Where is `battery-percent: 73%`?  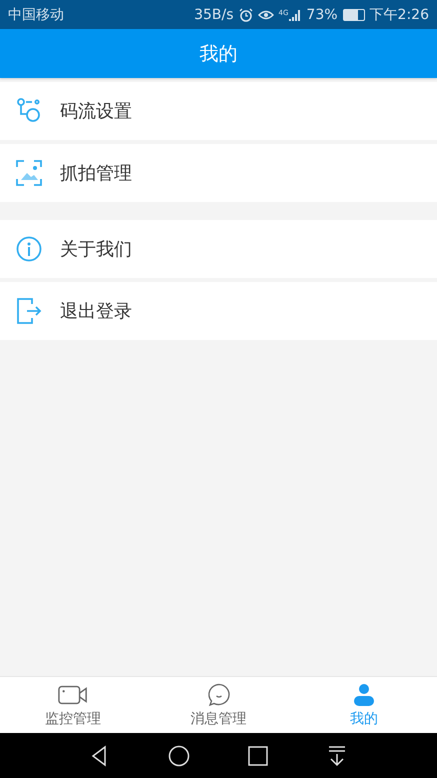 battery-percent: 73% is located at coordinates (322, 14).